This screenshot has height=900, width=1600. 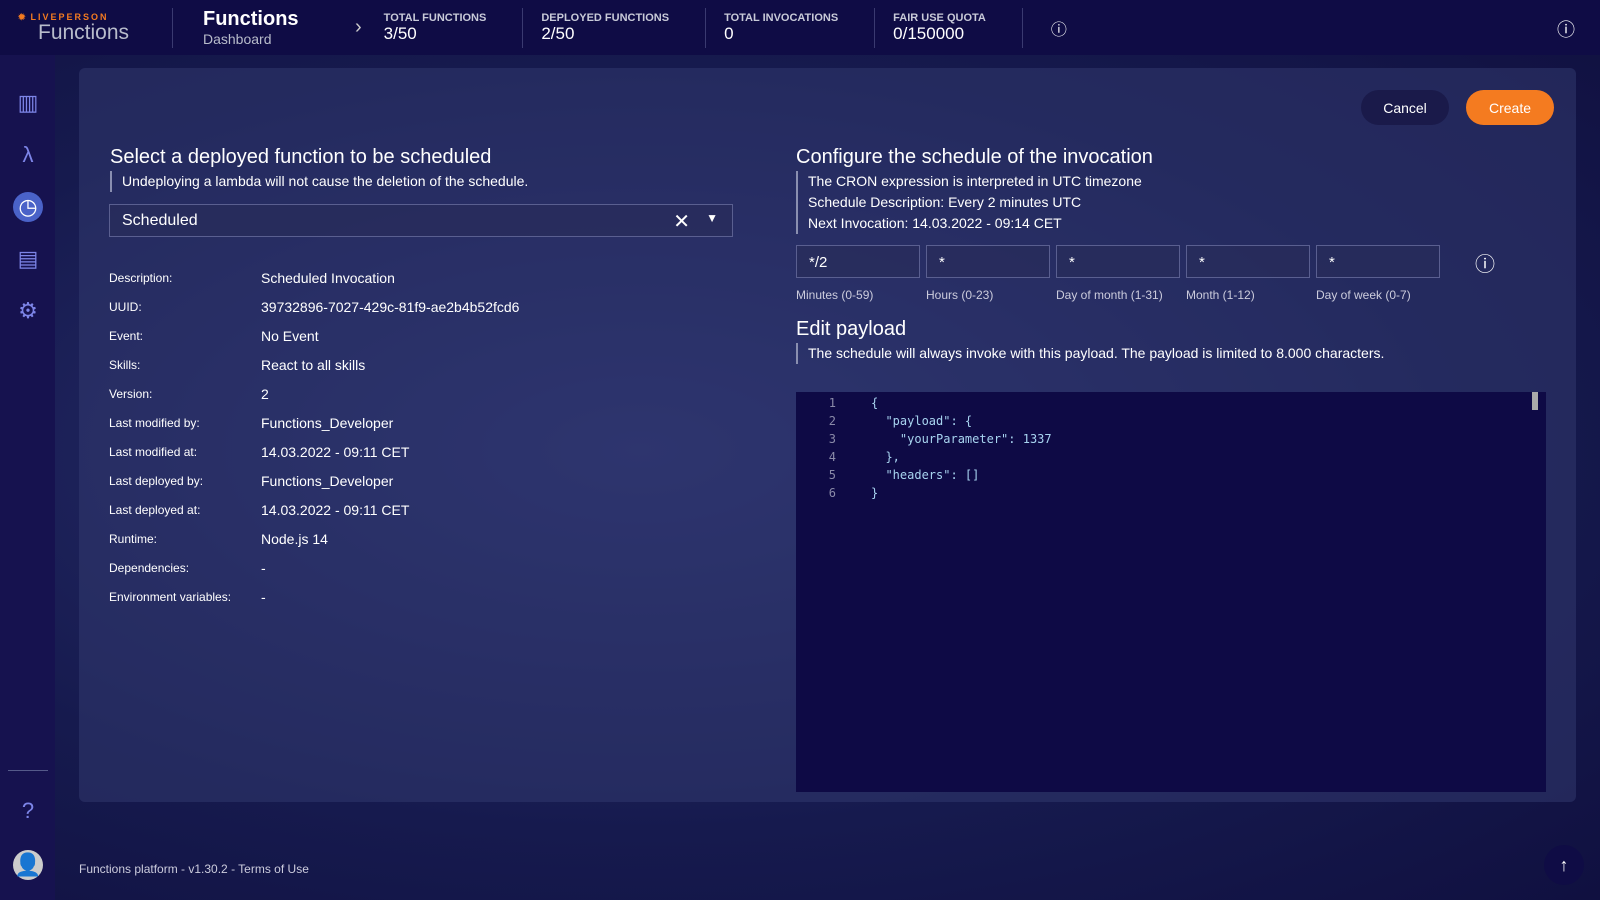 I want to click on info-icon: ⓘ, so click(x=1059, y=28).